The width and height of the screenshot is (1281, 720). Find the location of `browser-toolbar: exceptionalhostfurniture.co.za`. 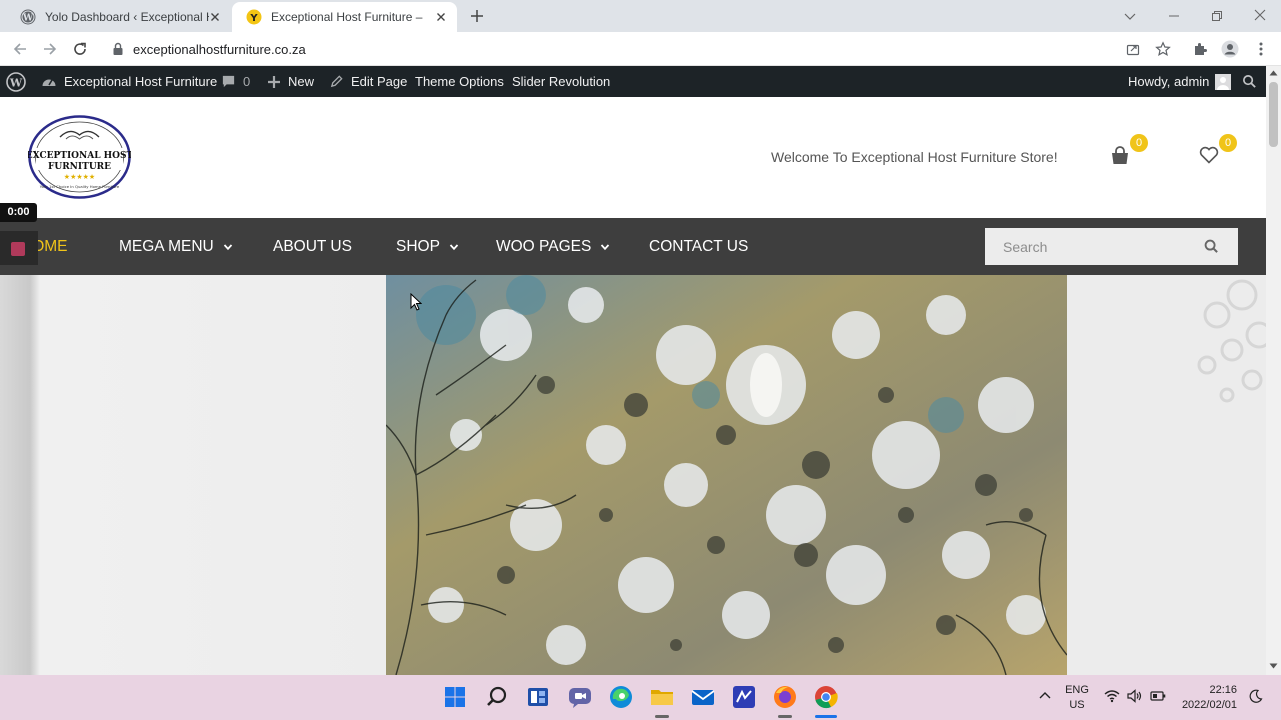

browser-toolbar: exceptionalhostfurniture.co.za is located at coordinates (640, 49).